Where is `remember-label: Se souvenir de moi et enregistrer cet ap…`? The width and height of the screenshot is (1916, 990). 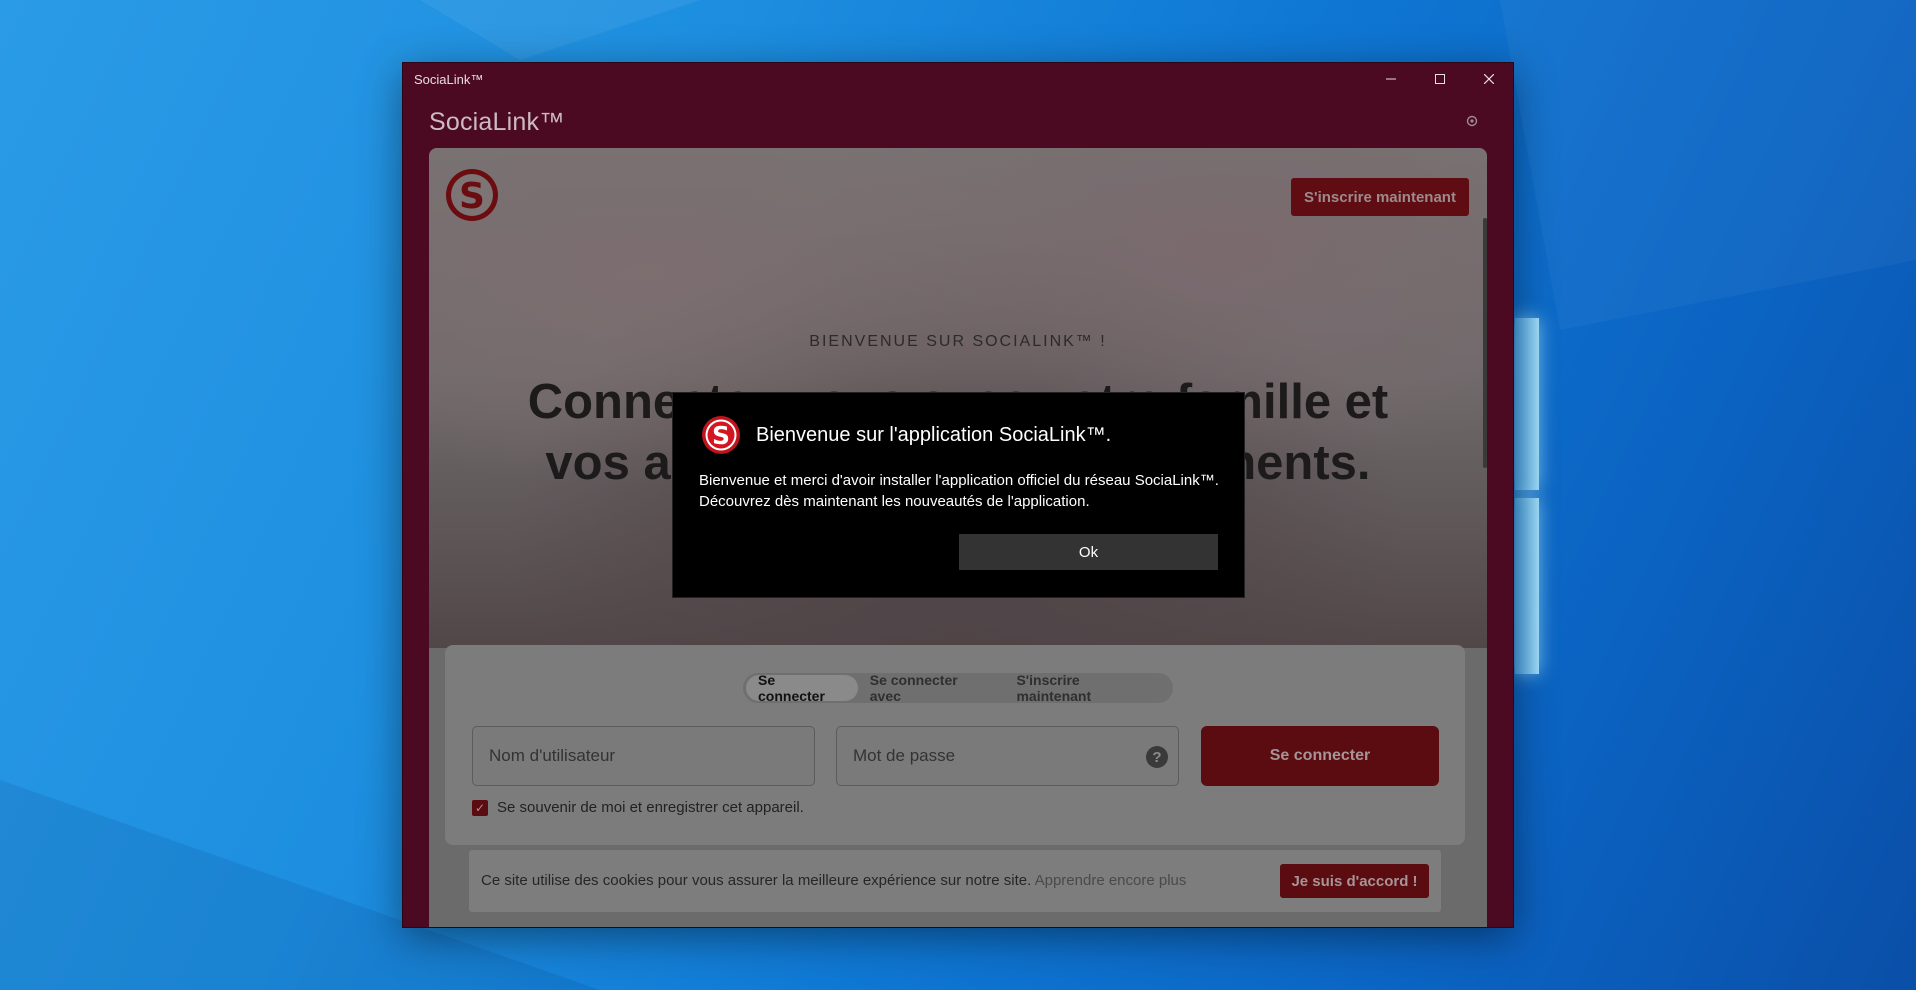
remember-label: Se souvenir de moi et enregistrer cet ap… is located at coordinates (650, 807).